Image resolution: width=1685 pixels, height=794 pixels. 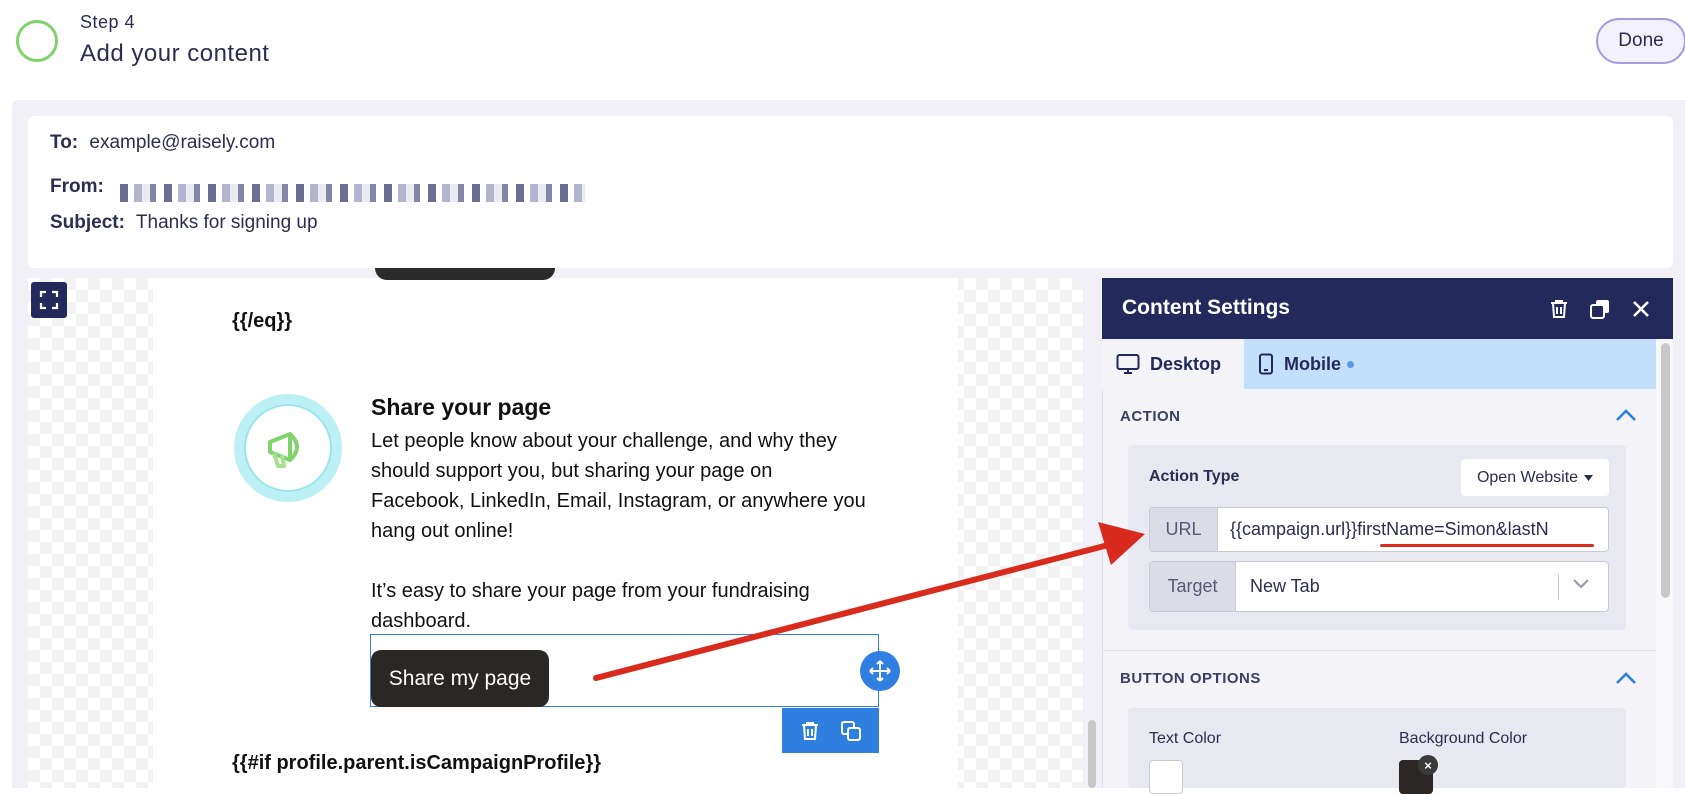 I want to click on chevron-down-icon, so click(x=1581, y=584).